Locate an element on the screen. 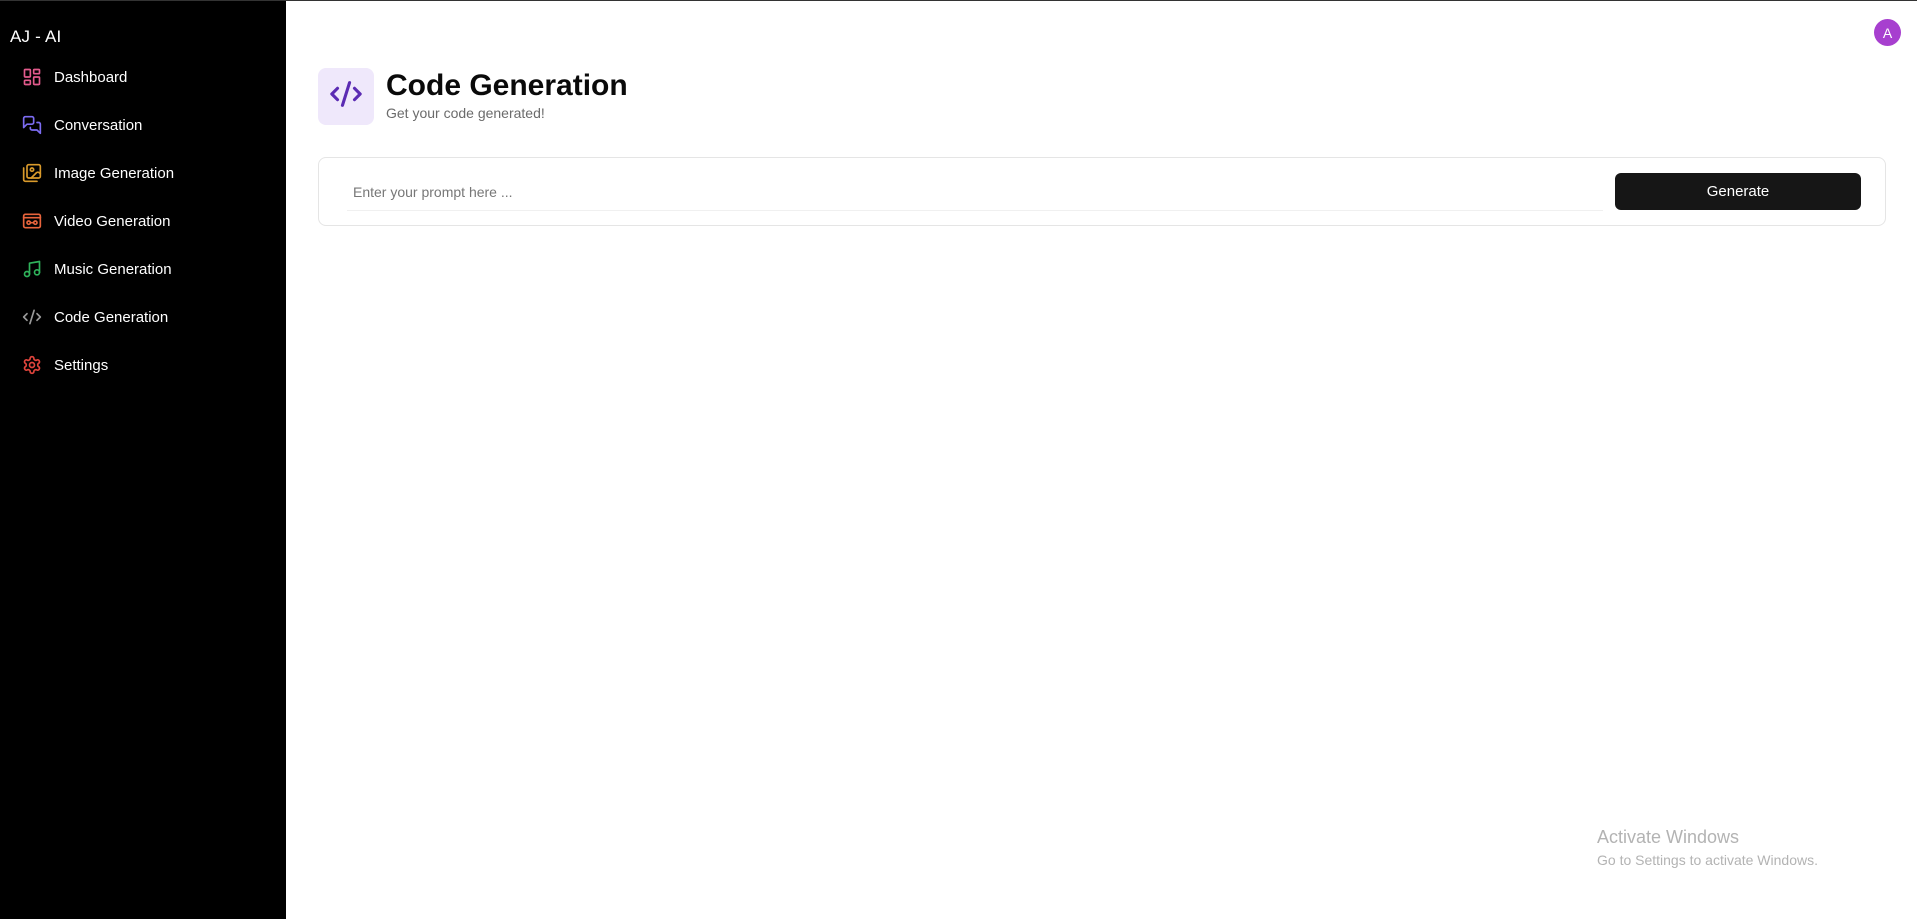 This screenshot has height=919, width=1917. sidebar-item-label: Conversation is located at coordinates (98, 125).